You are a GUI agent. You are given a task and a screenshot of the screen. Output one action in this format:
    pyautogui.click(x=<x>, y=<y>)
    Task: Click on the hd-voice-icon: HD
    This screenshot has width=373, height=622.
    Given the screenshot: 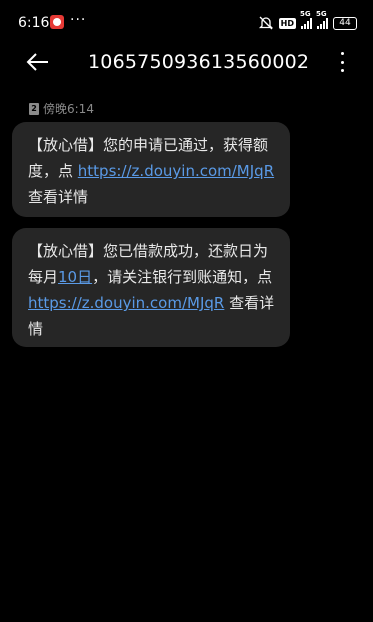 What is the action you would take?
    pyautogui.click(x=287, y=23)
    